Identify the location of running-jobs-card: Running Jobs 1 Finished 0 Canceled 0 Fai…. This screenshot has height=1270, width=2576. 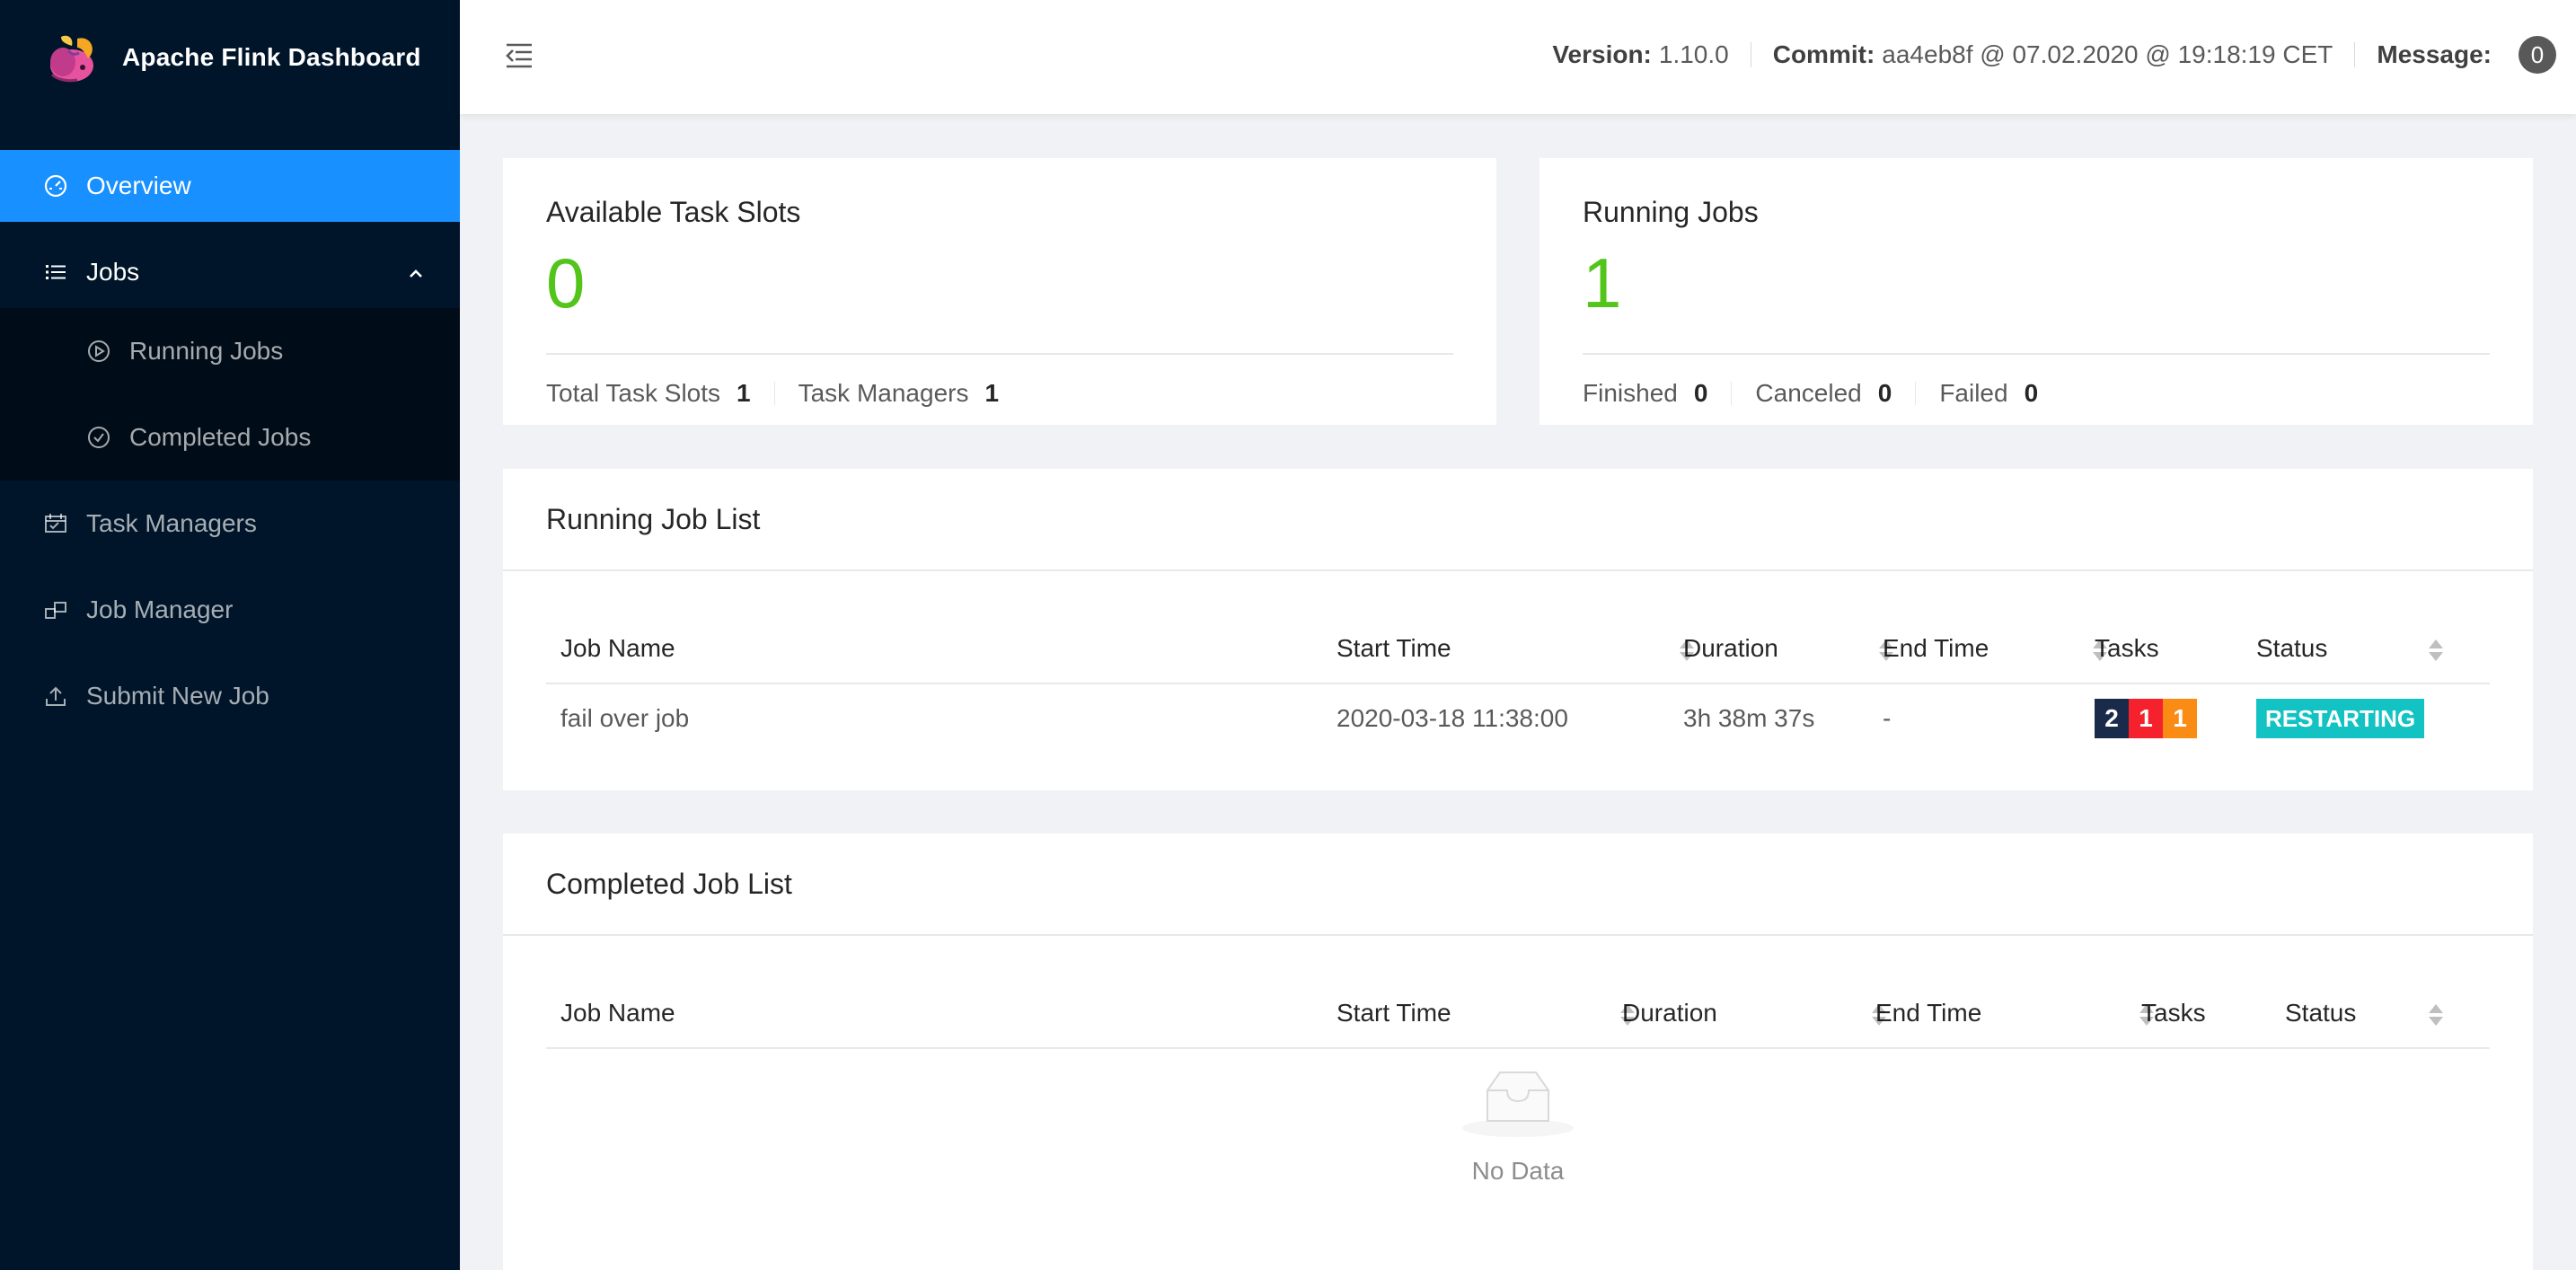
(2036, 291).